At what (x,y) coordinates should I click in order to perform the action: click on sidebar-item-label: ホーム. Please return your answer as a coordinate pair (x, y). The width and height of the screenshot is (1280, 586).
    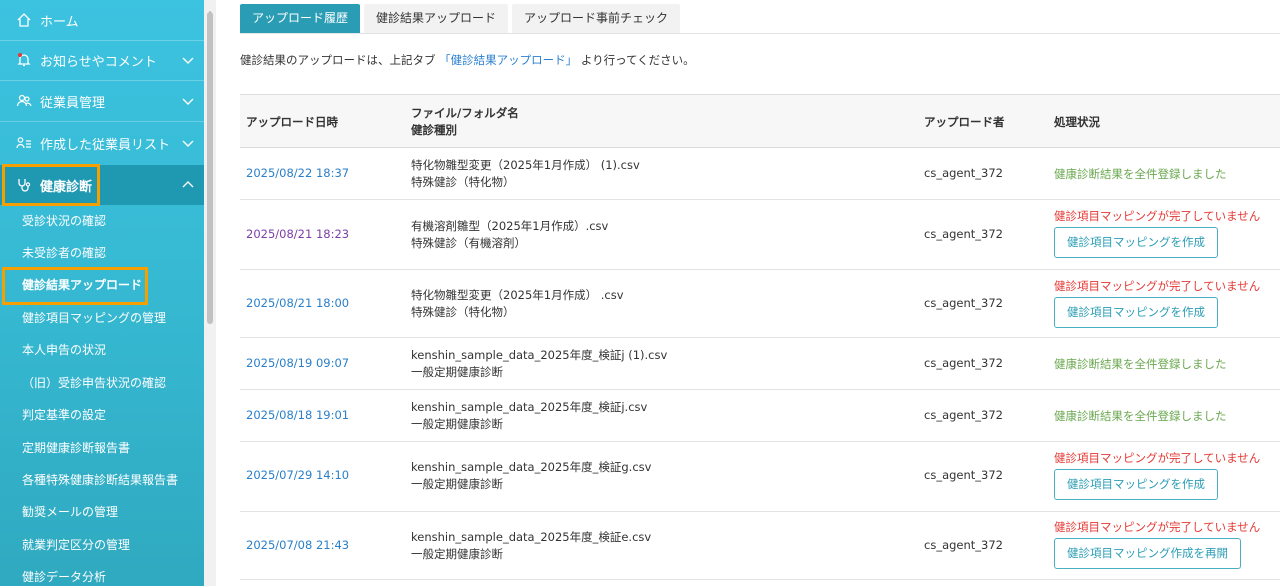
    Looking at the image, I should click on (59, 22).